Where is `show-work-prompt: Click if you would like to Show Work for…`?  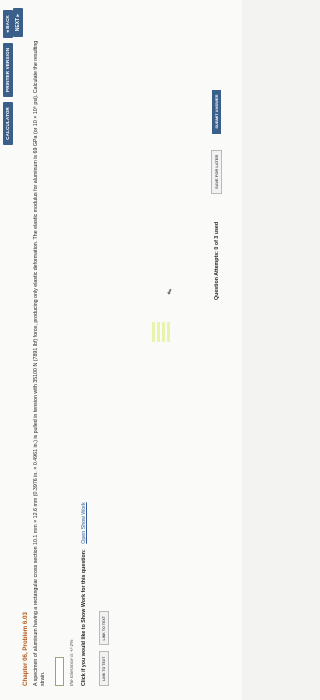 show-work-prompt: Click if you would like to Show Work for… is located at coordinates (83, 617).